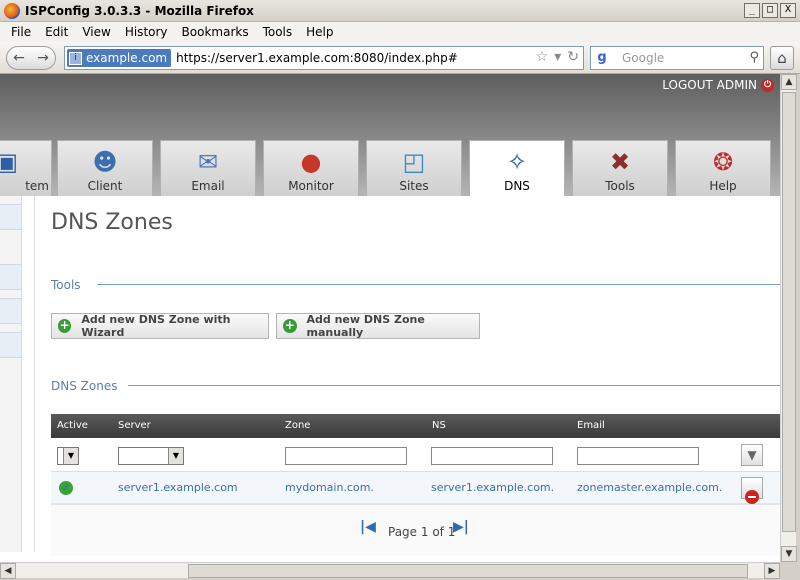  Describe the element at coordinates (311, 162) in the screenshot. I see `traffic-light-icon: ●` at that location.